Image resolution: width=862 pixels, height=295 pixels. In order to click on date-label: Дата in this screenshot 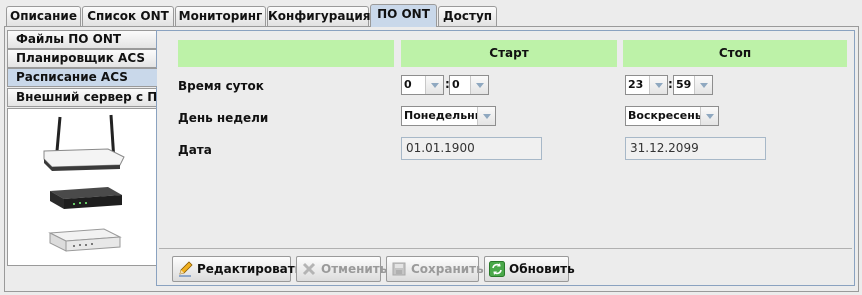, I will do `click(195, 150)`.